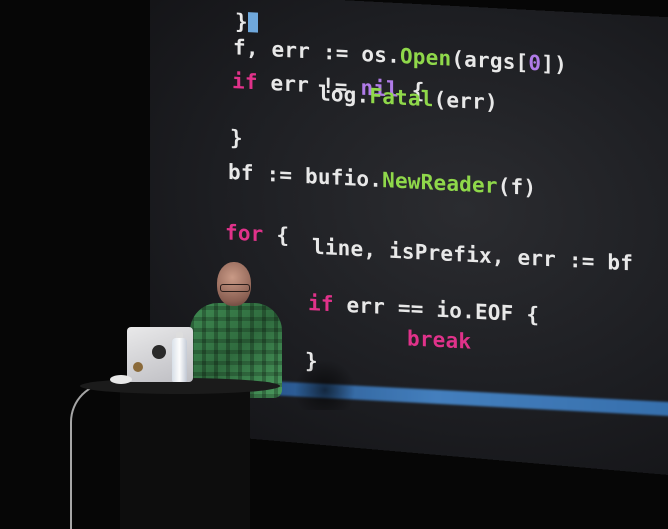 This screenshot has height=529, width=668. What do you see at coordinates (325, 385) in the screenshot?
I see `speaker-shadow` at bounding box center [325, 385].